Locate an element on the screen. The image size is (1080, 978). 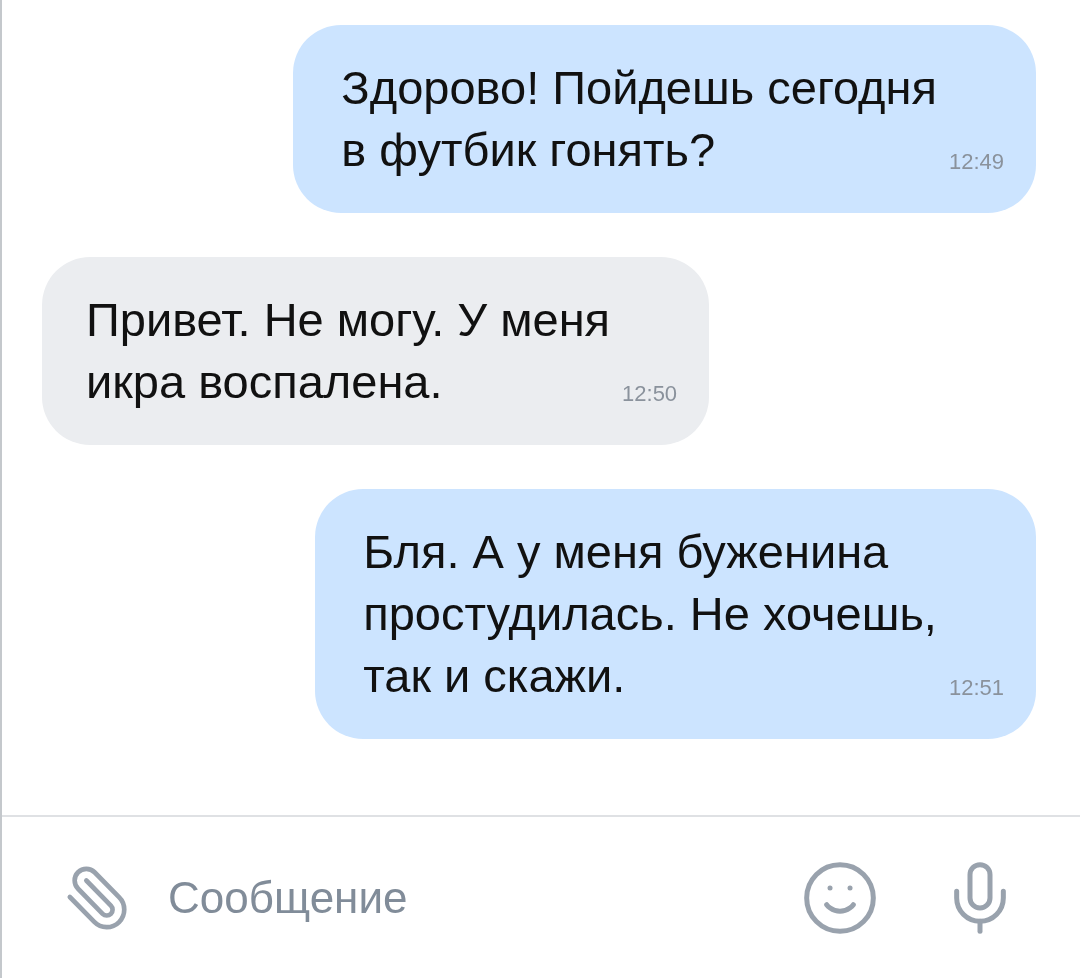
message-text: Бля. А у меня буженина простудилась. Не хочешь, так и скажи. is located at coordinates (650, 614).